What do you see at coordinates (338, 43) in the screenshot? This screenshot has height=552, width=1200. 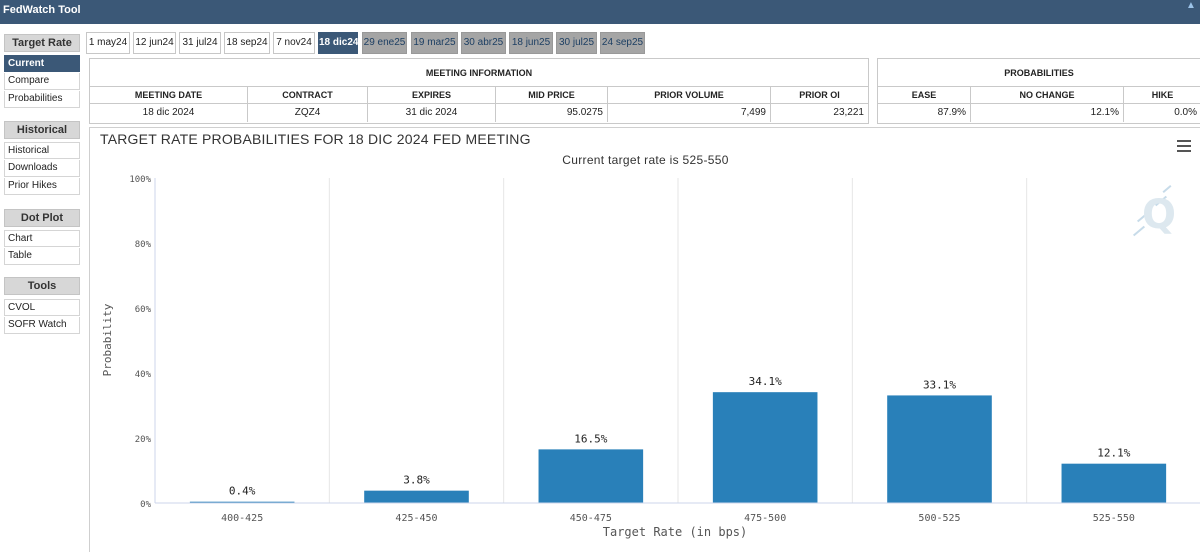 I see `tab-meeting-active: 18 dic24` at bounding box center [338, 43].